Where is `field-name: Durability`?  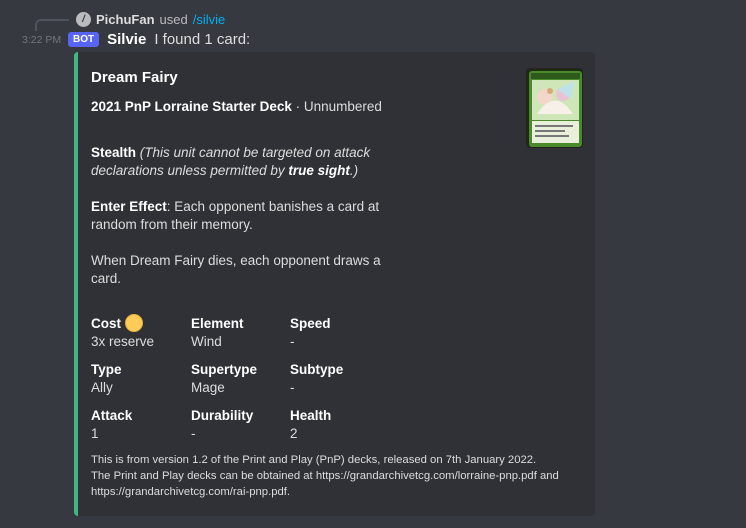 field-name: Durability is located at coordinates (222, 415).